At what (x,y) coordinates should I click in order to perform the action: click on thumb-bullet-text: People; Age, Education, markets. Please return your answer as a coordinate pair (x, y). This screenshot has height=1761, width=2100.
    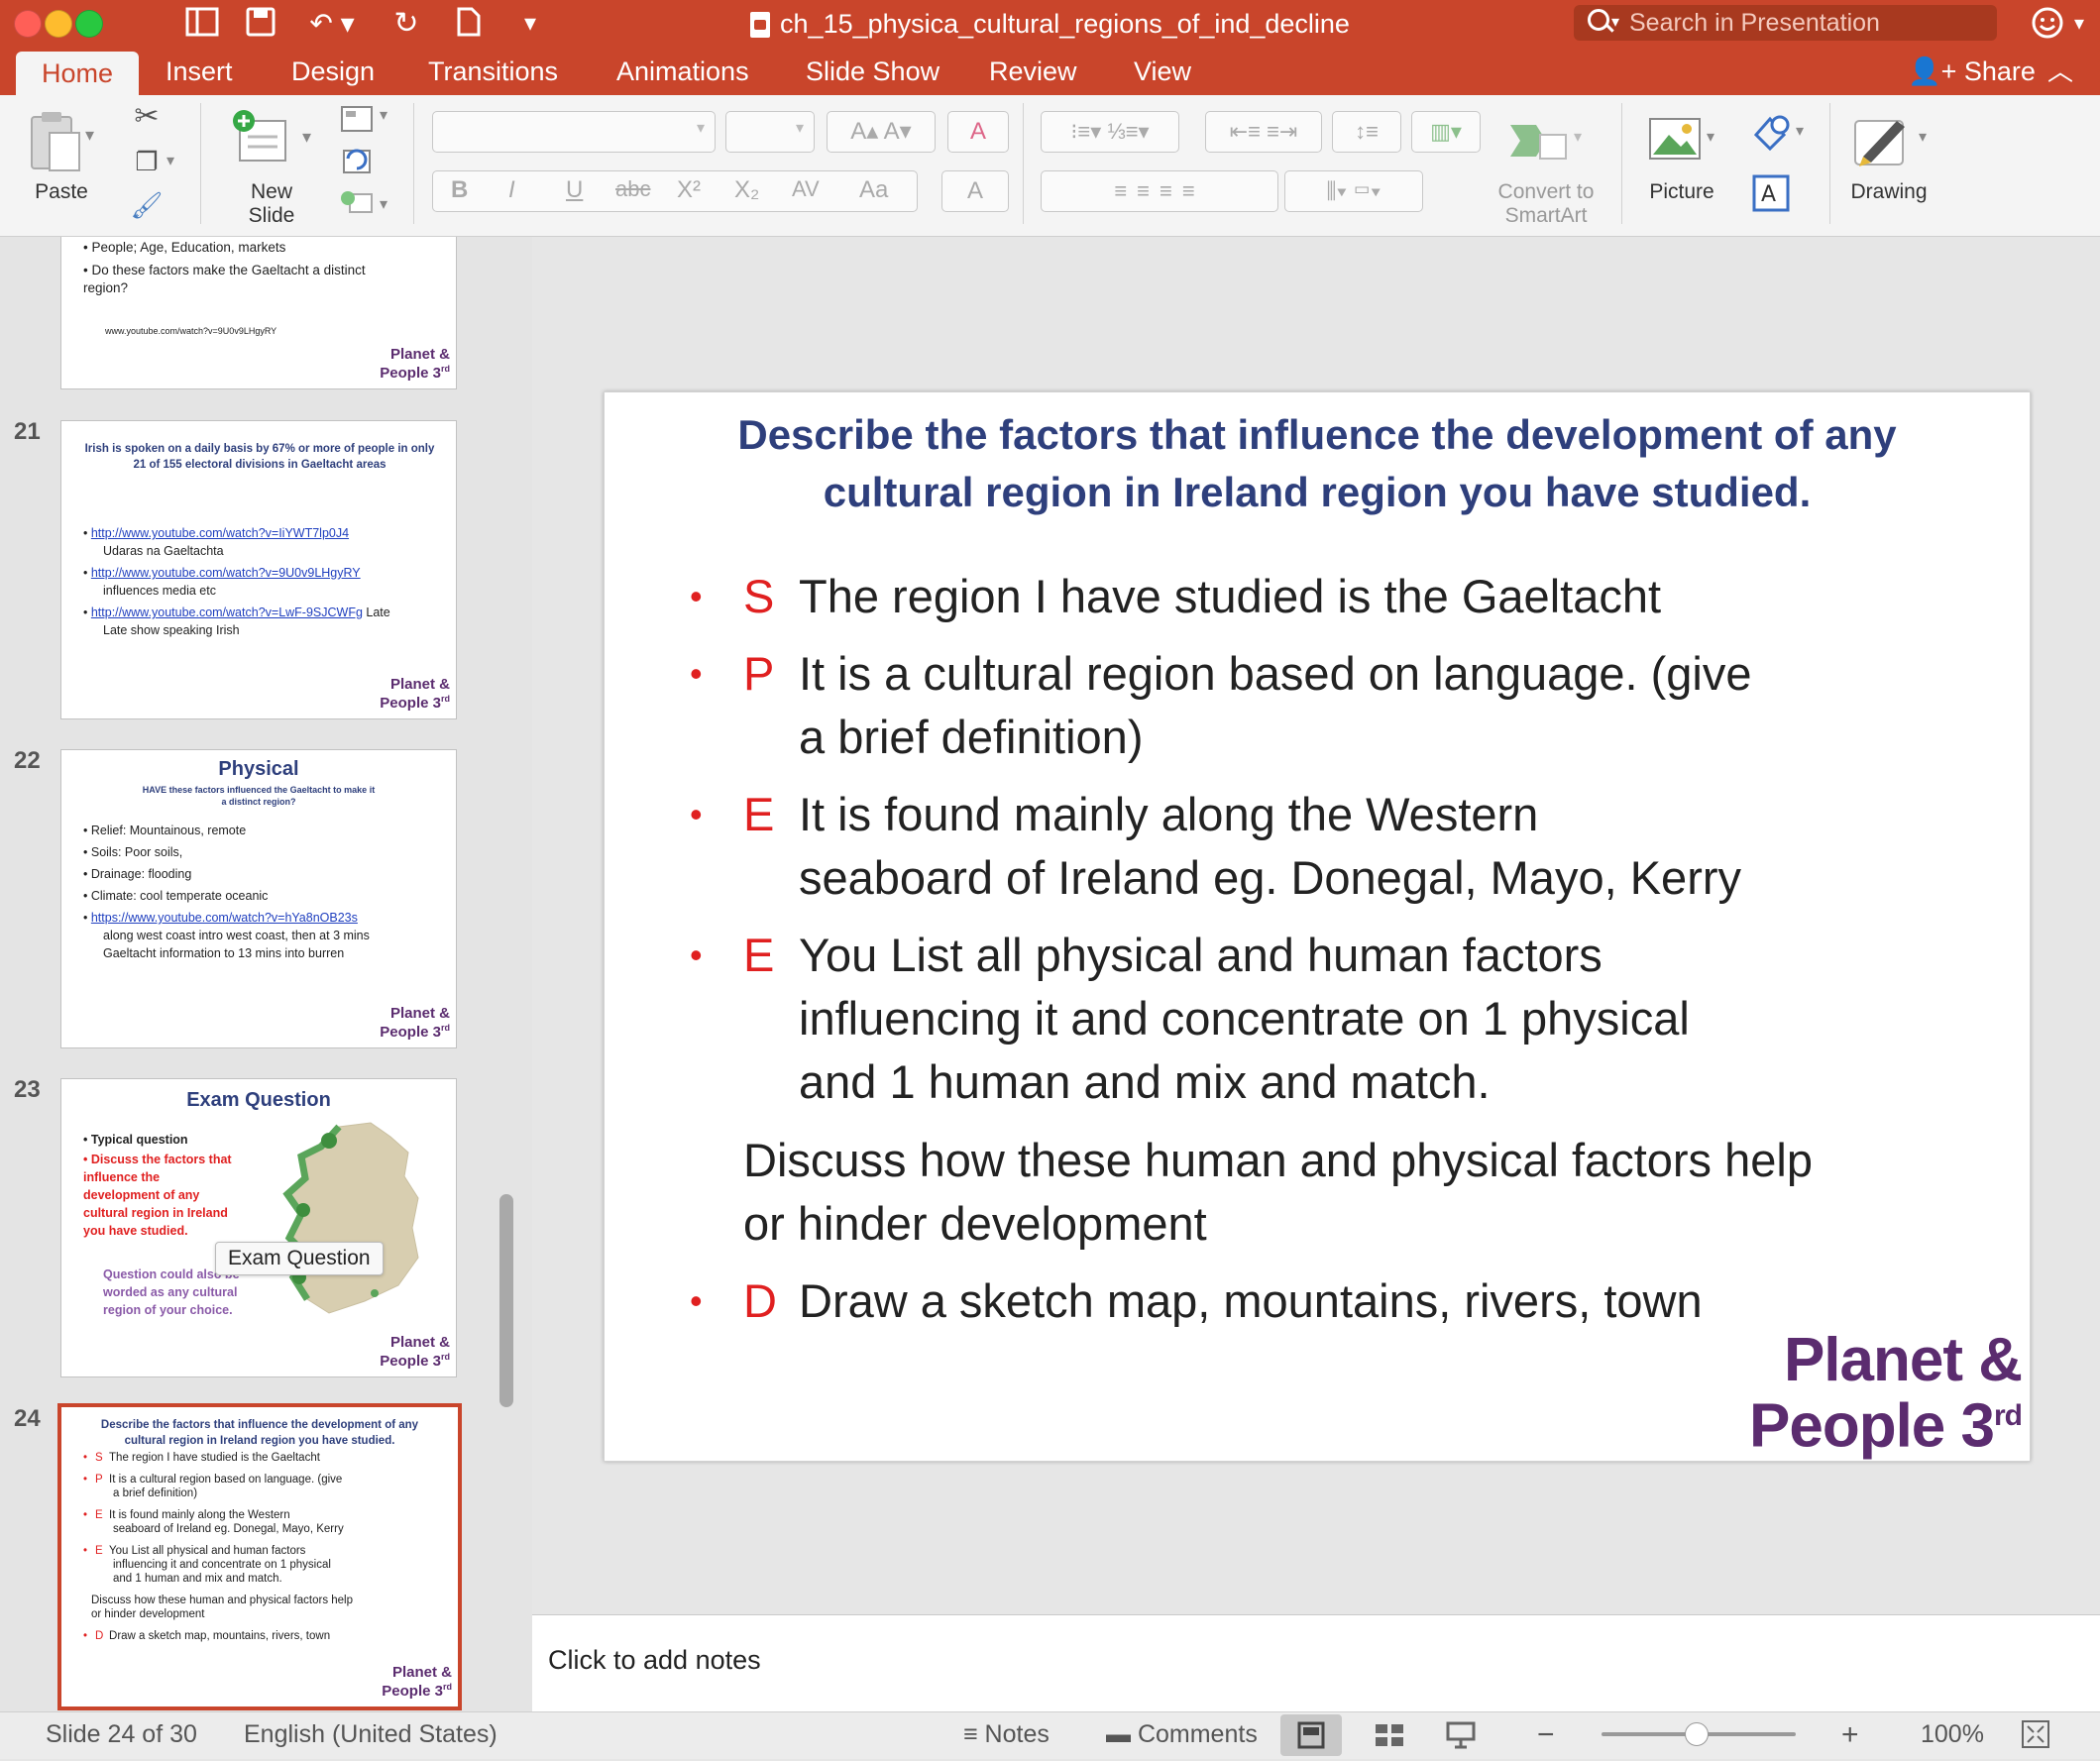
    Looking at the image, I should click on (188, 247).